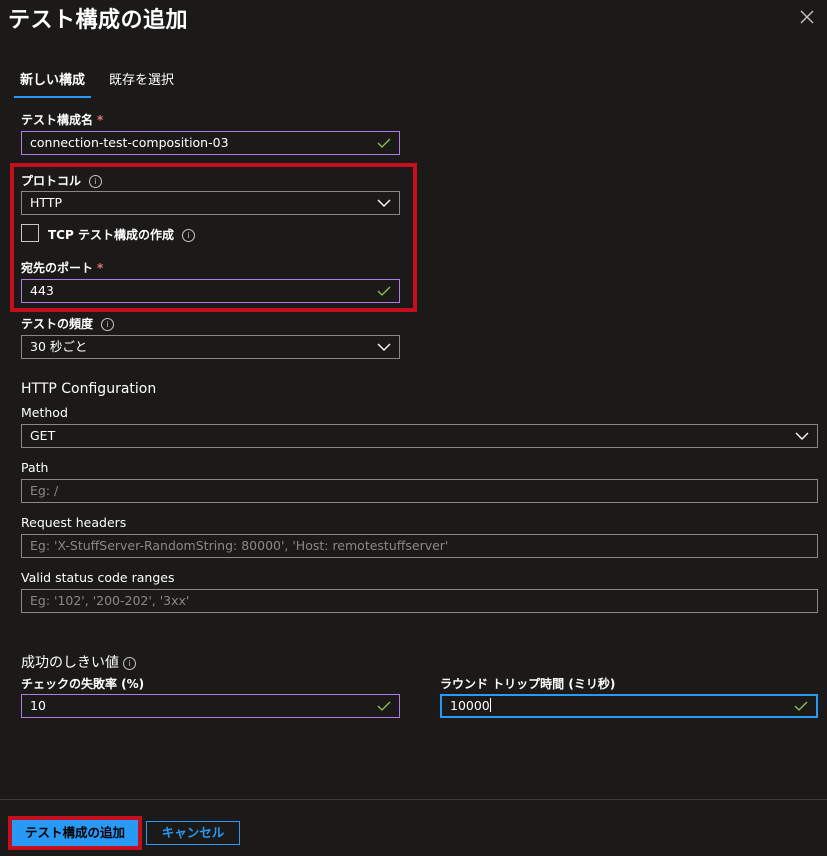 This screenshot has width=827, height=856. What do you see at coordinates (141, 82) in the screenshot?
I see `tab-select-existing: 既存を選択` at bounding box center [141, 82].